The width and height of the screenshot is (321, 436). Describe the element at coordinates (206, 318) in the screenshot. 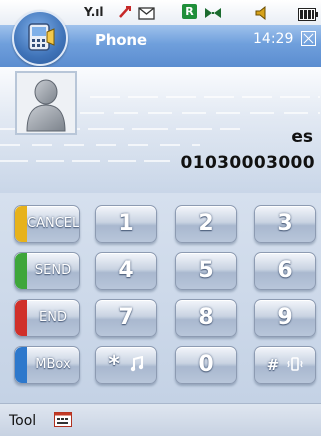

I see `key-8: 8` at that location.